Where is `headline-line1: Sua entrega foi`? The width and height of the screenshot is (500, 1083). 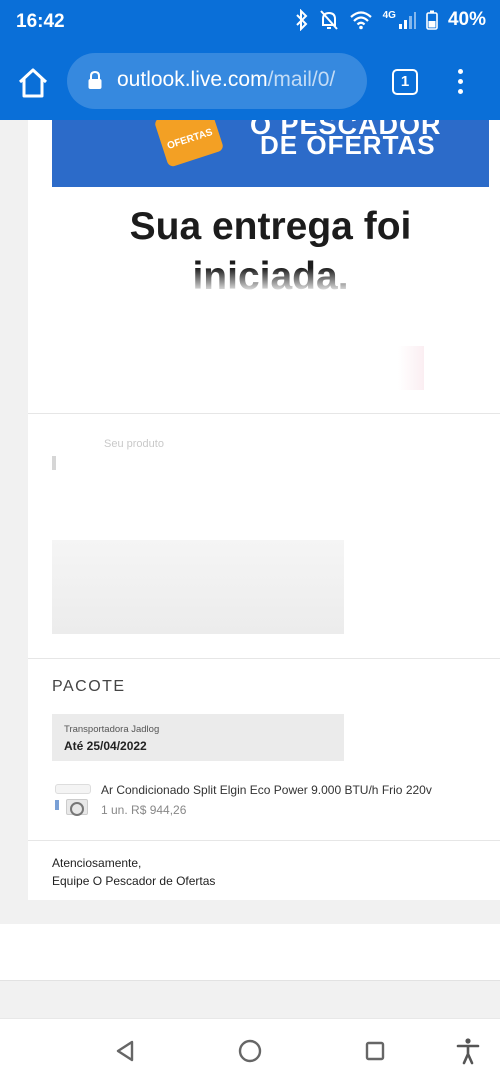 headline-line1: Sua entrega foi is located at coordinates (270, 226).